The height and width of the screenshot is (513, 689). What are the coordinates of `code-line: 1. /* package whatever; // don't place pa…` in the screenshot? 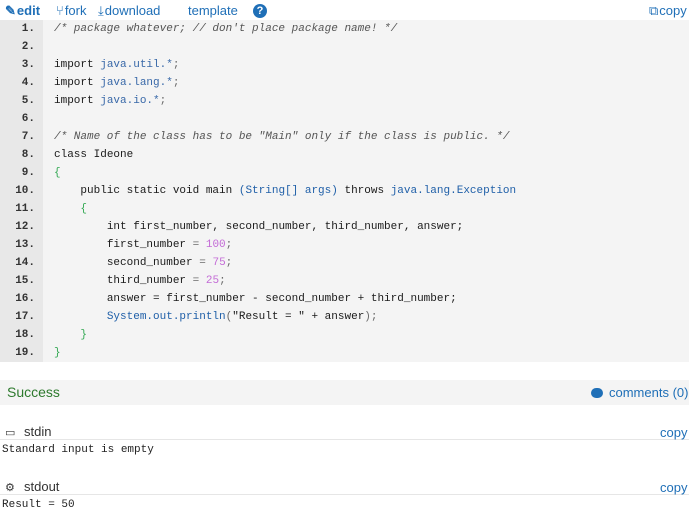 It's located at (344, 29).